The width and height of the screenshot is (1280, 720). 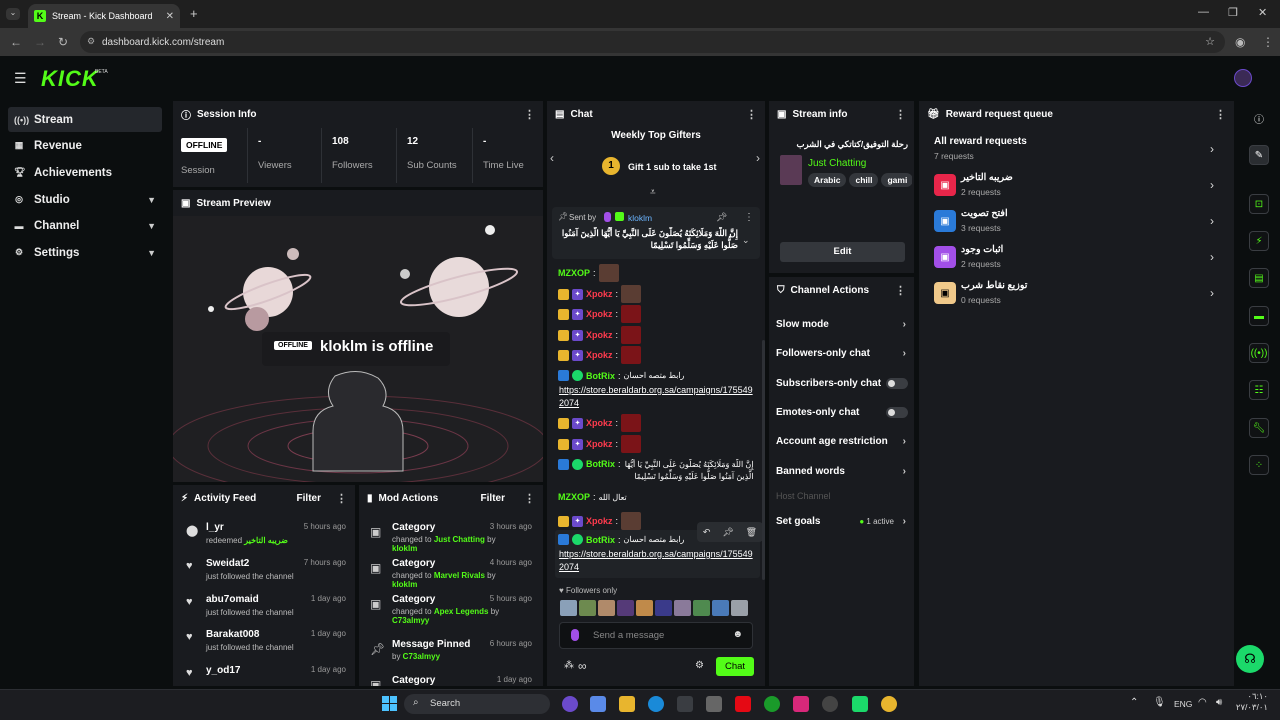 What do you see at coordinates (897, 383) in the screenshot?
I see `subscribers-only-toggle` at bounding box center [897, 383].